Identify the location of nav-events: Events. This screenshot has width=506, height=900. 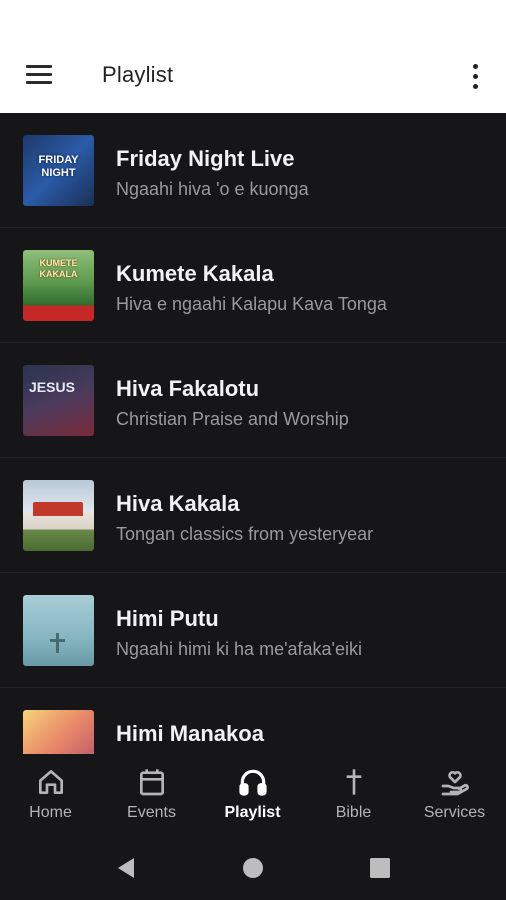
(151, 795).